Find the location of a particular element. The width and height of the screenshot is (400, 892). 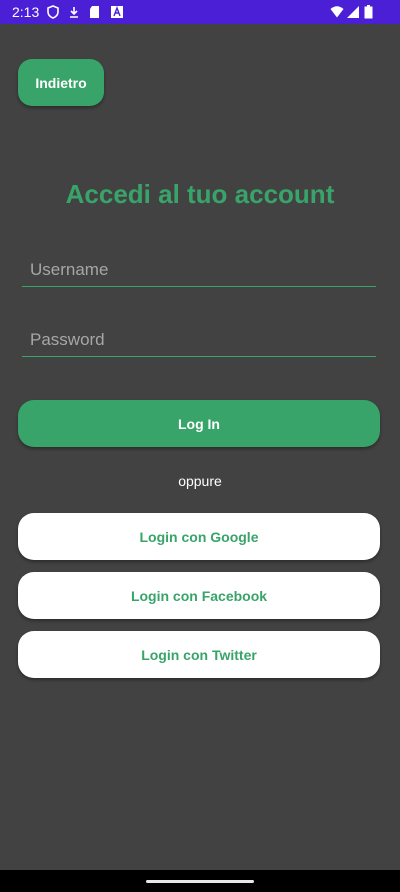

wifi-icon is located at coordinates (337, 12).